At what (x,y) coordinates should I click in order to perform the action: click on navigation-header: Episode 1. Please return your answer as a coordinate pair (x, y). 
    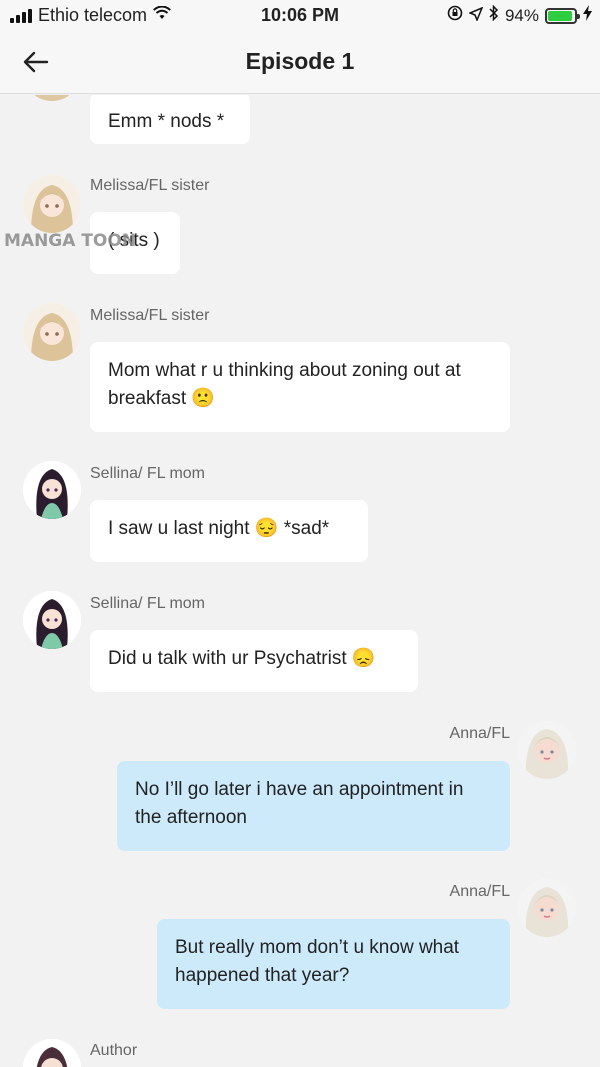
    Looking at the image, I should click on (300, 62).